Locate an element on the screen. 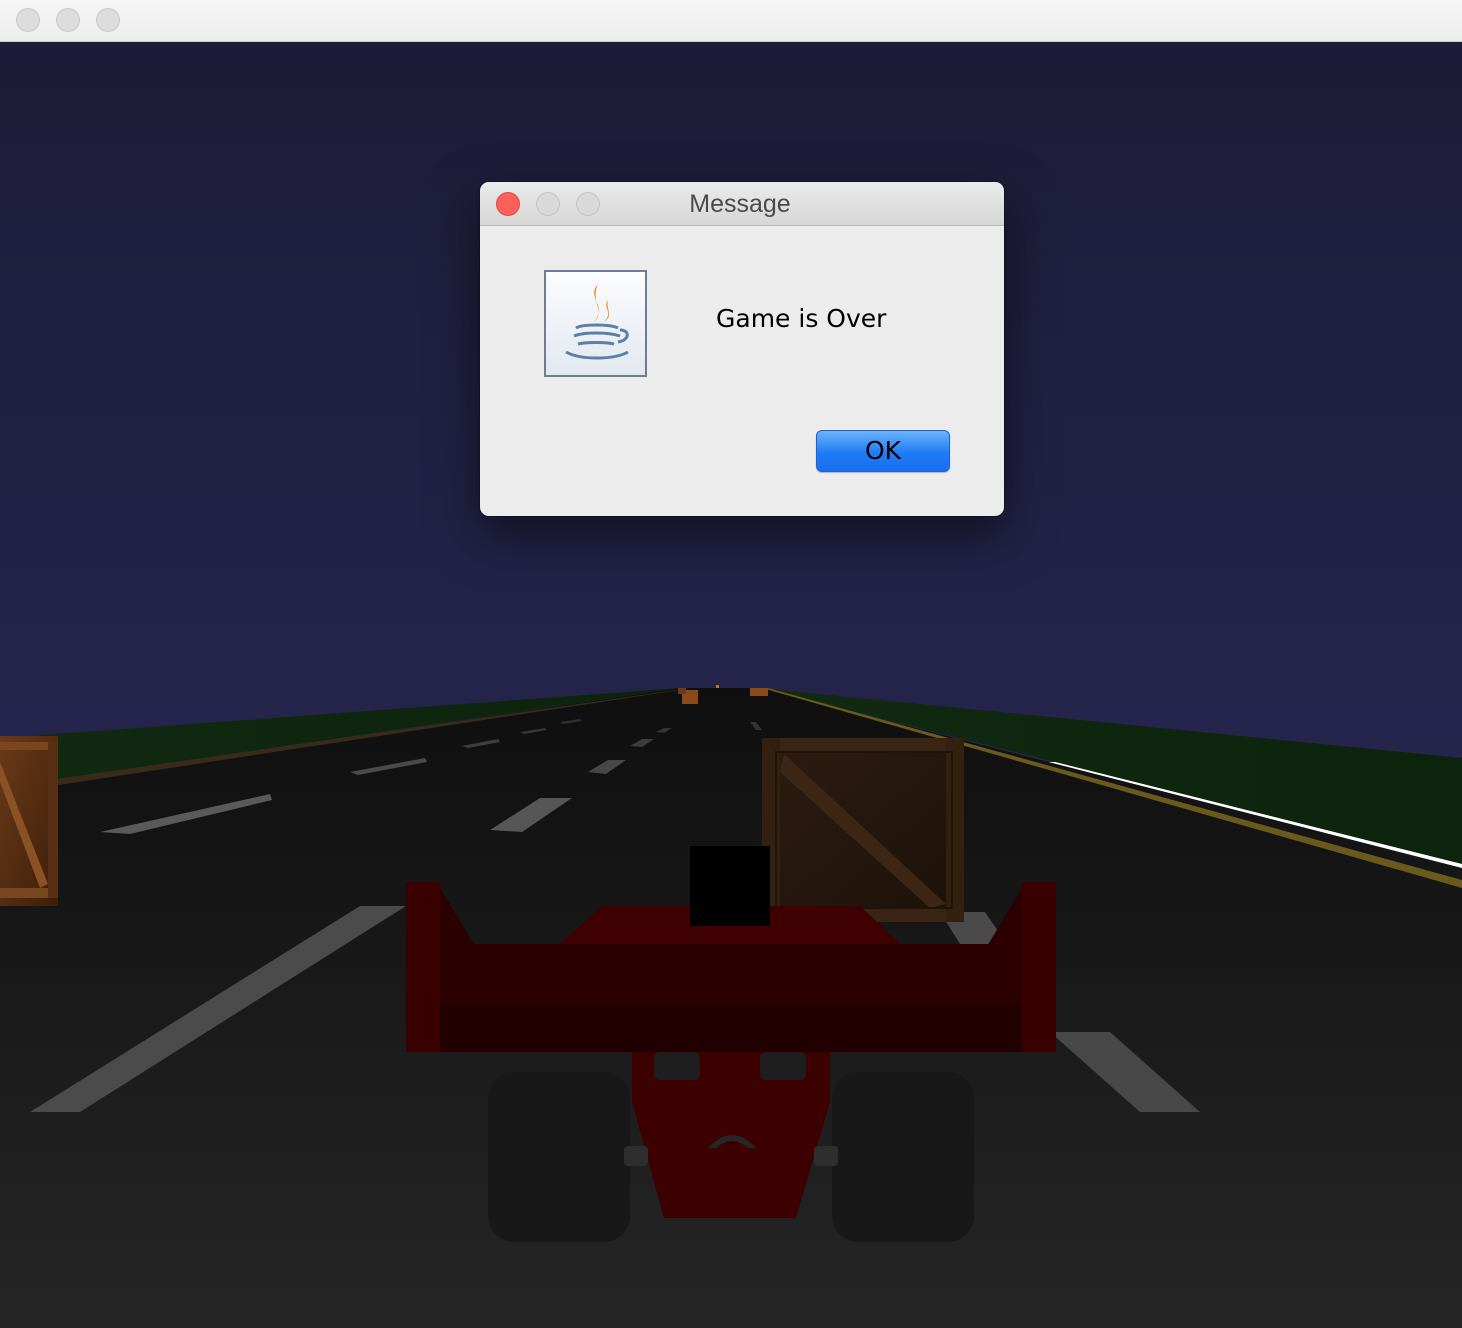  java-coffee-cup-icon is located at coordinates (595, 323).